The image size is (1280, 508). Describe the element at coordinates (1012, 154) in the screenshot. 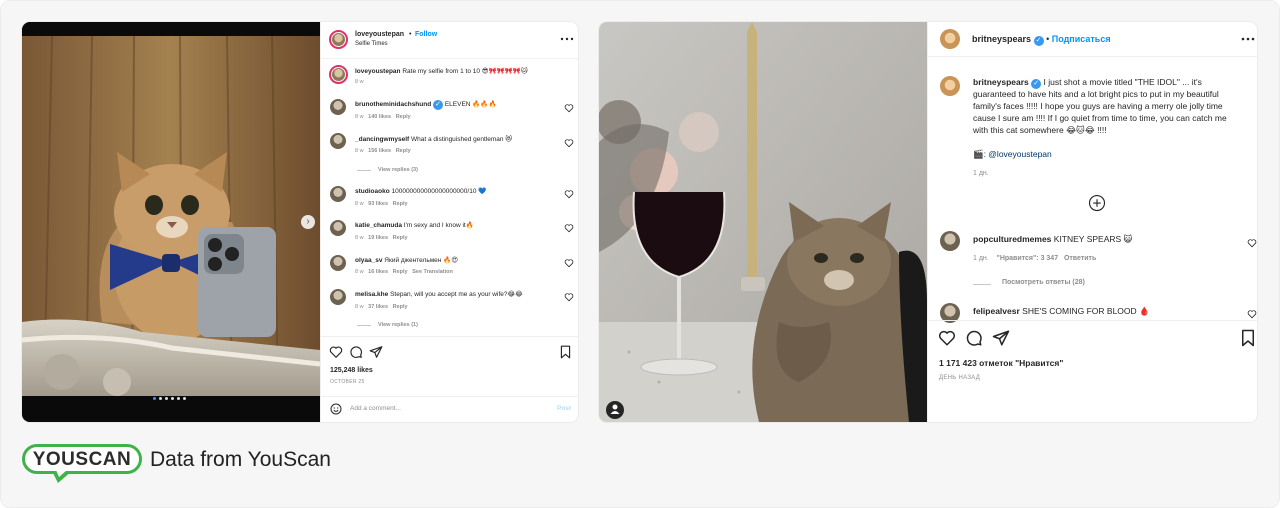

I see `caption-mention: 🎬: @loveyoustepan` at that location.